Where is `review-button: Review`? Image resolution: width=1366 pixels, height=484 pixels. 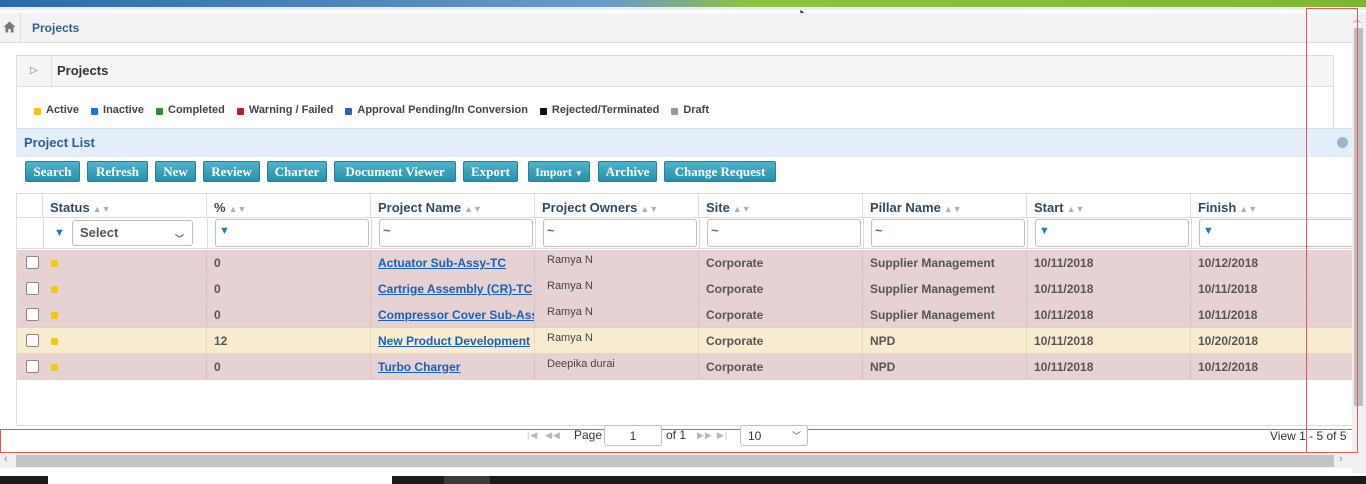
review-button: Review is located at coordinates (231, 171).